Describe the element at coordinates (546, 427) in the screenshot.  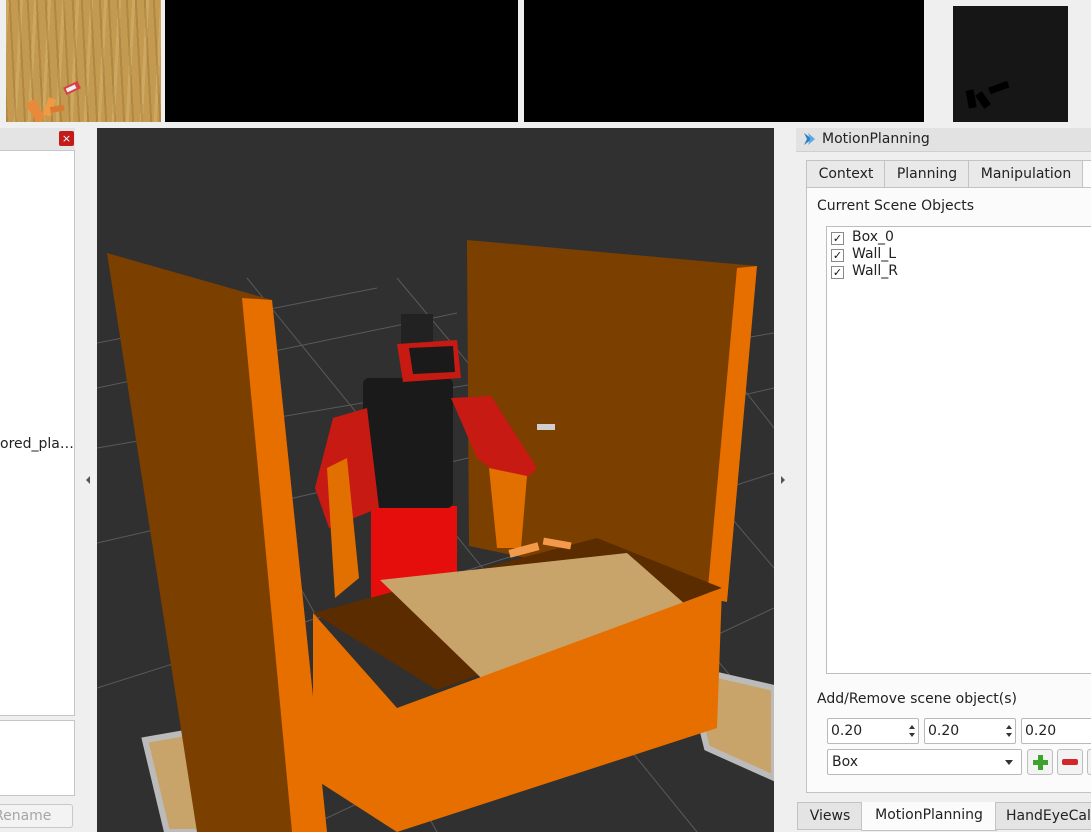
I see `object-floating` at that location.